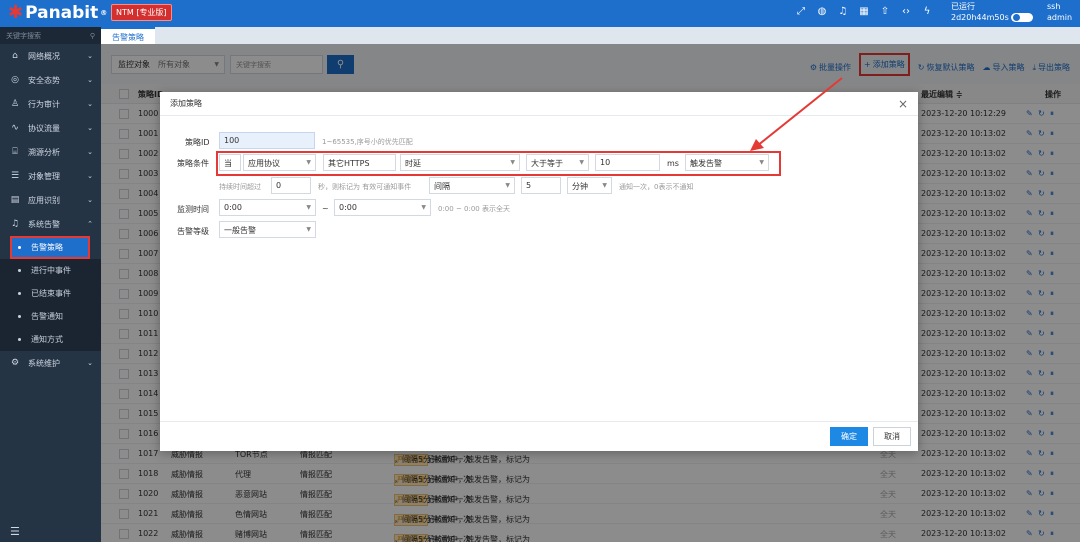  I want to click on logo-star-icon: ✱, so click(16, 12).